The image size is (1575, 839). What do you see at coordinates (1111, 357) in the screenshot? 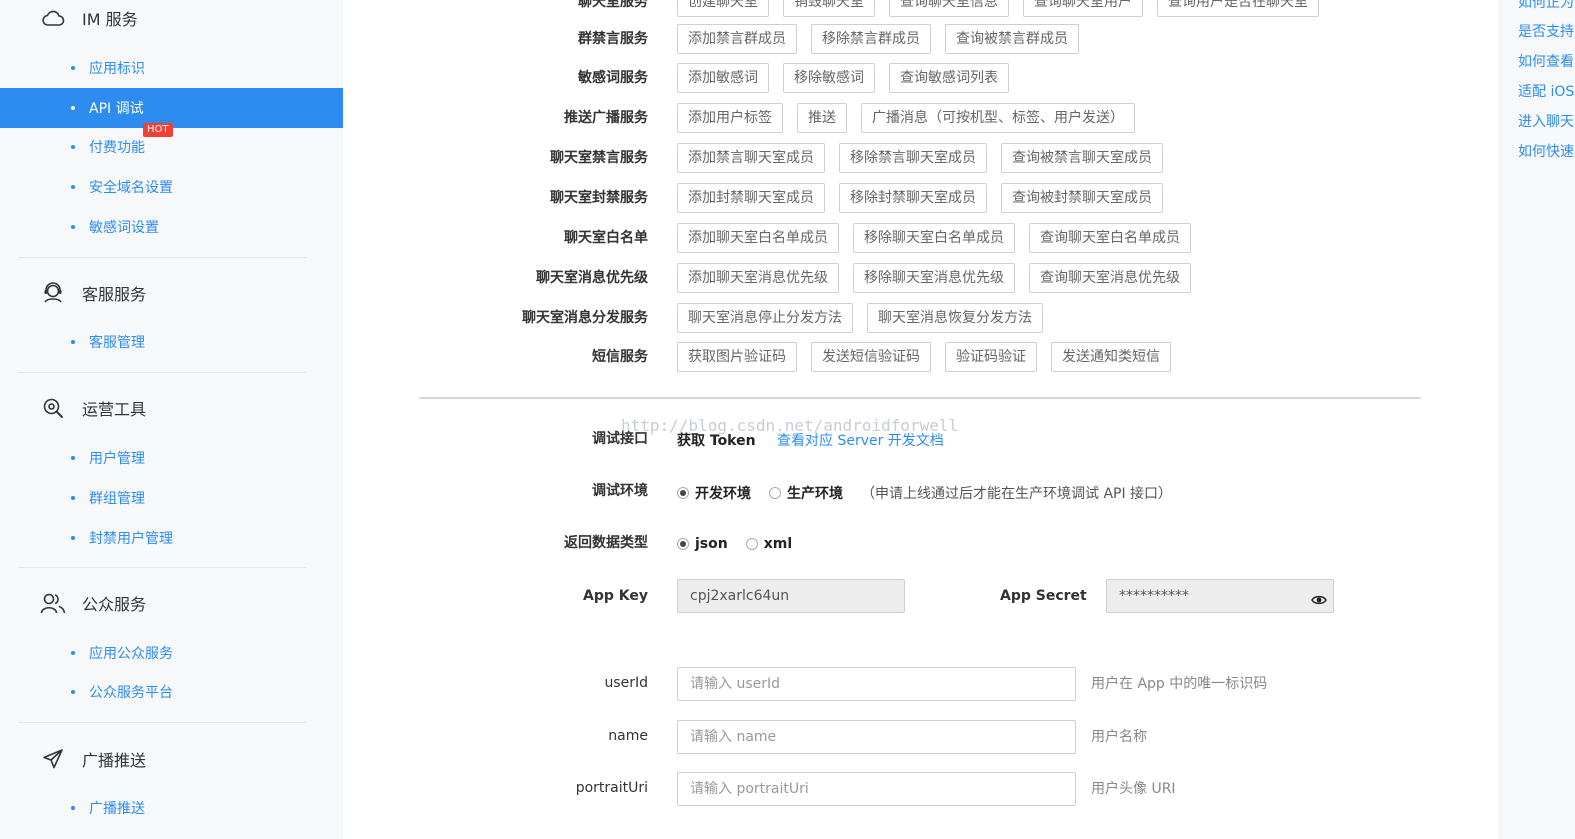
I see `service-api-button: 发送通知类短信` at bounding box center [1111, 357].